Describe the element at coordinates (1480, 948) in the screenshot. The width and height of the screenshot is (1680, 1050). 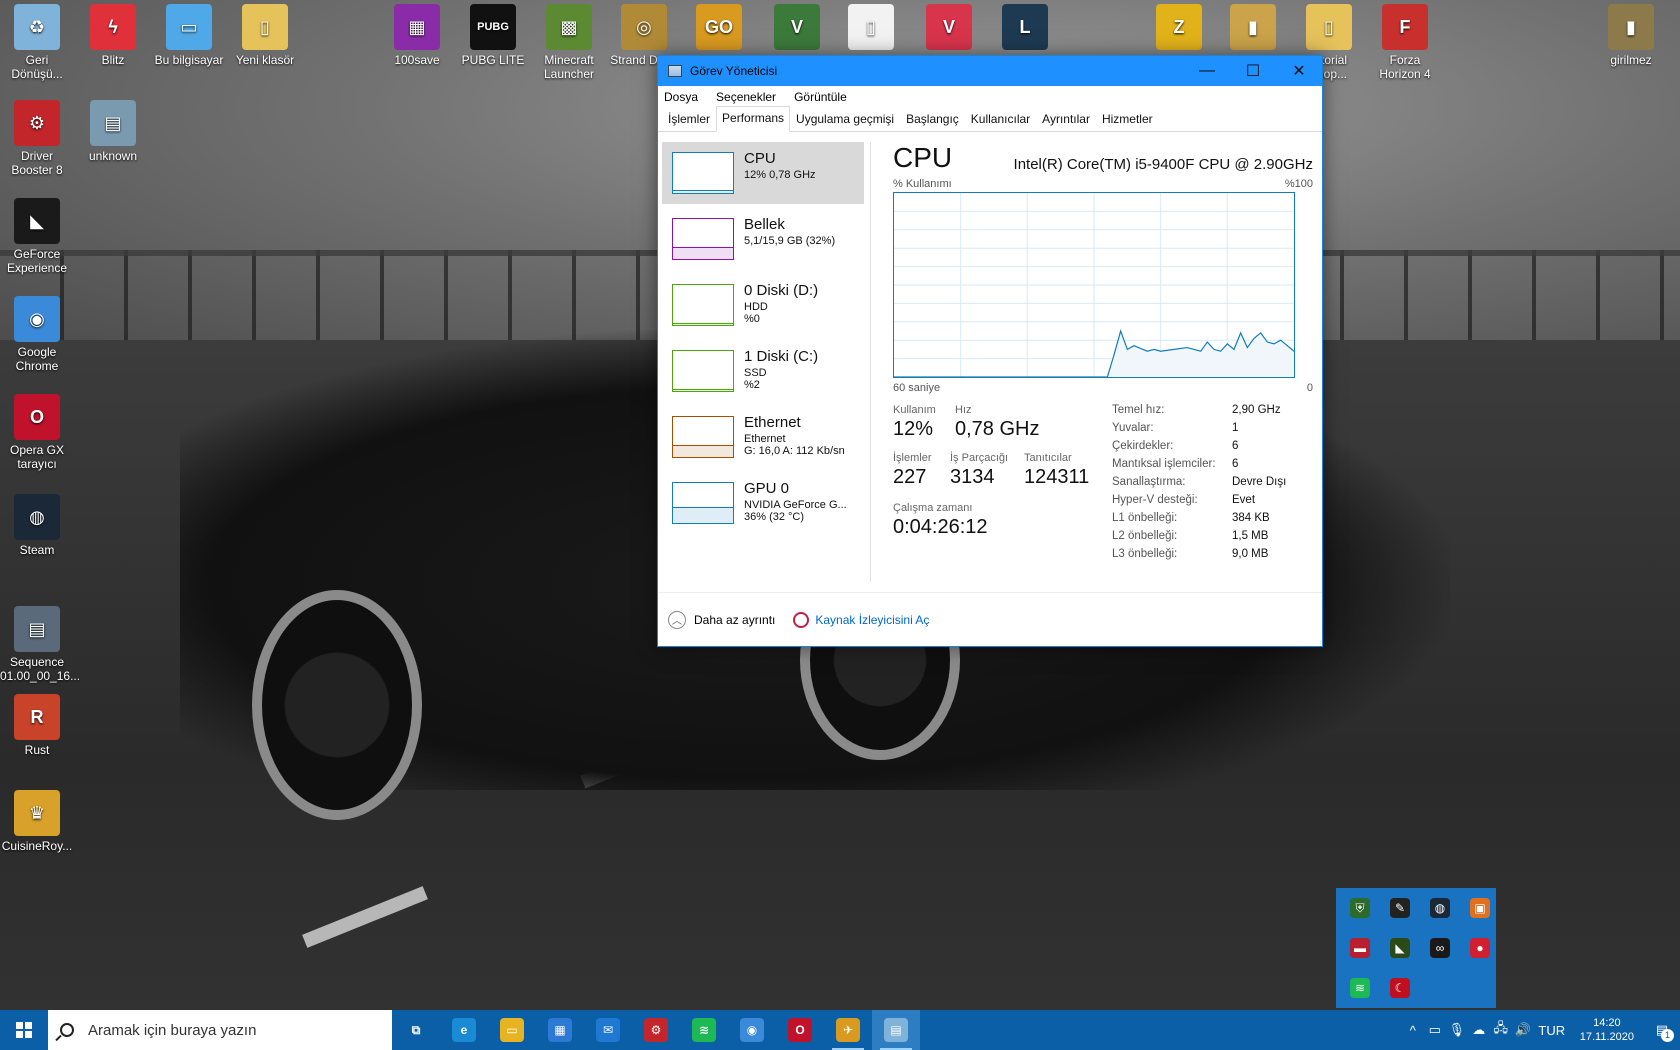
I see `mic-icon: ●` at that location.